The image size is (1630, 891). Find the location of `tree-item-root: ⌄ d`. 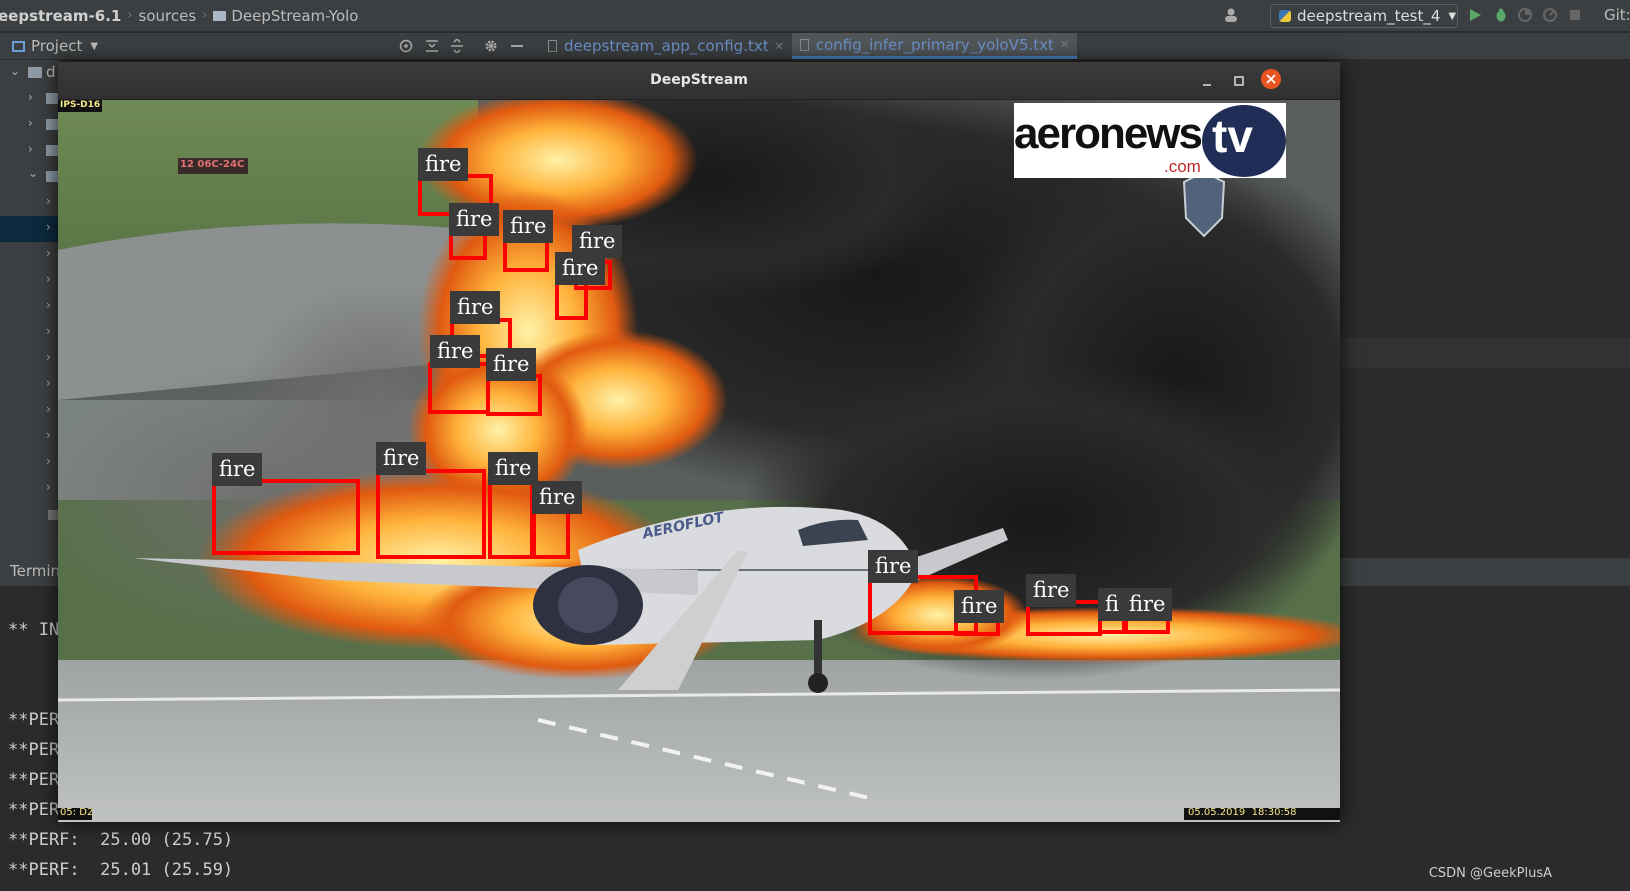

tree-item-root: ⌄ d is located at coordinates (30, 73).